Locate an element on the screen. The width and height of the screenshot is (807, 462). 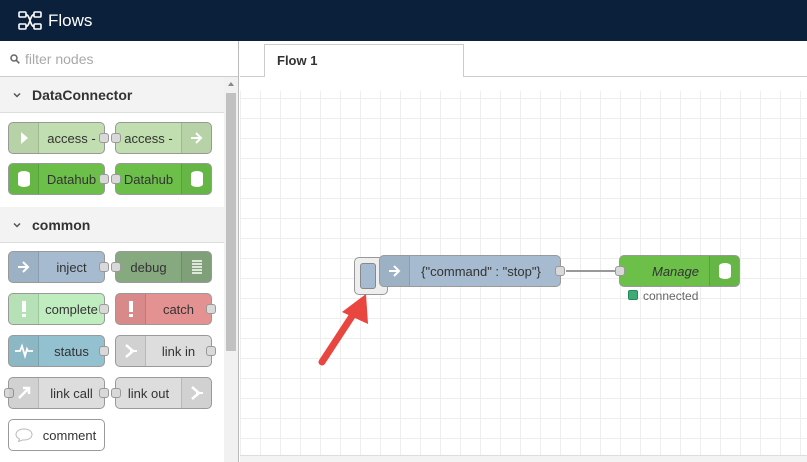
palette-node-link-in: link in is located at coordinates (165, 351).